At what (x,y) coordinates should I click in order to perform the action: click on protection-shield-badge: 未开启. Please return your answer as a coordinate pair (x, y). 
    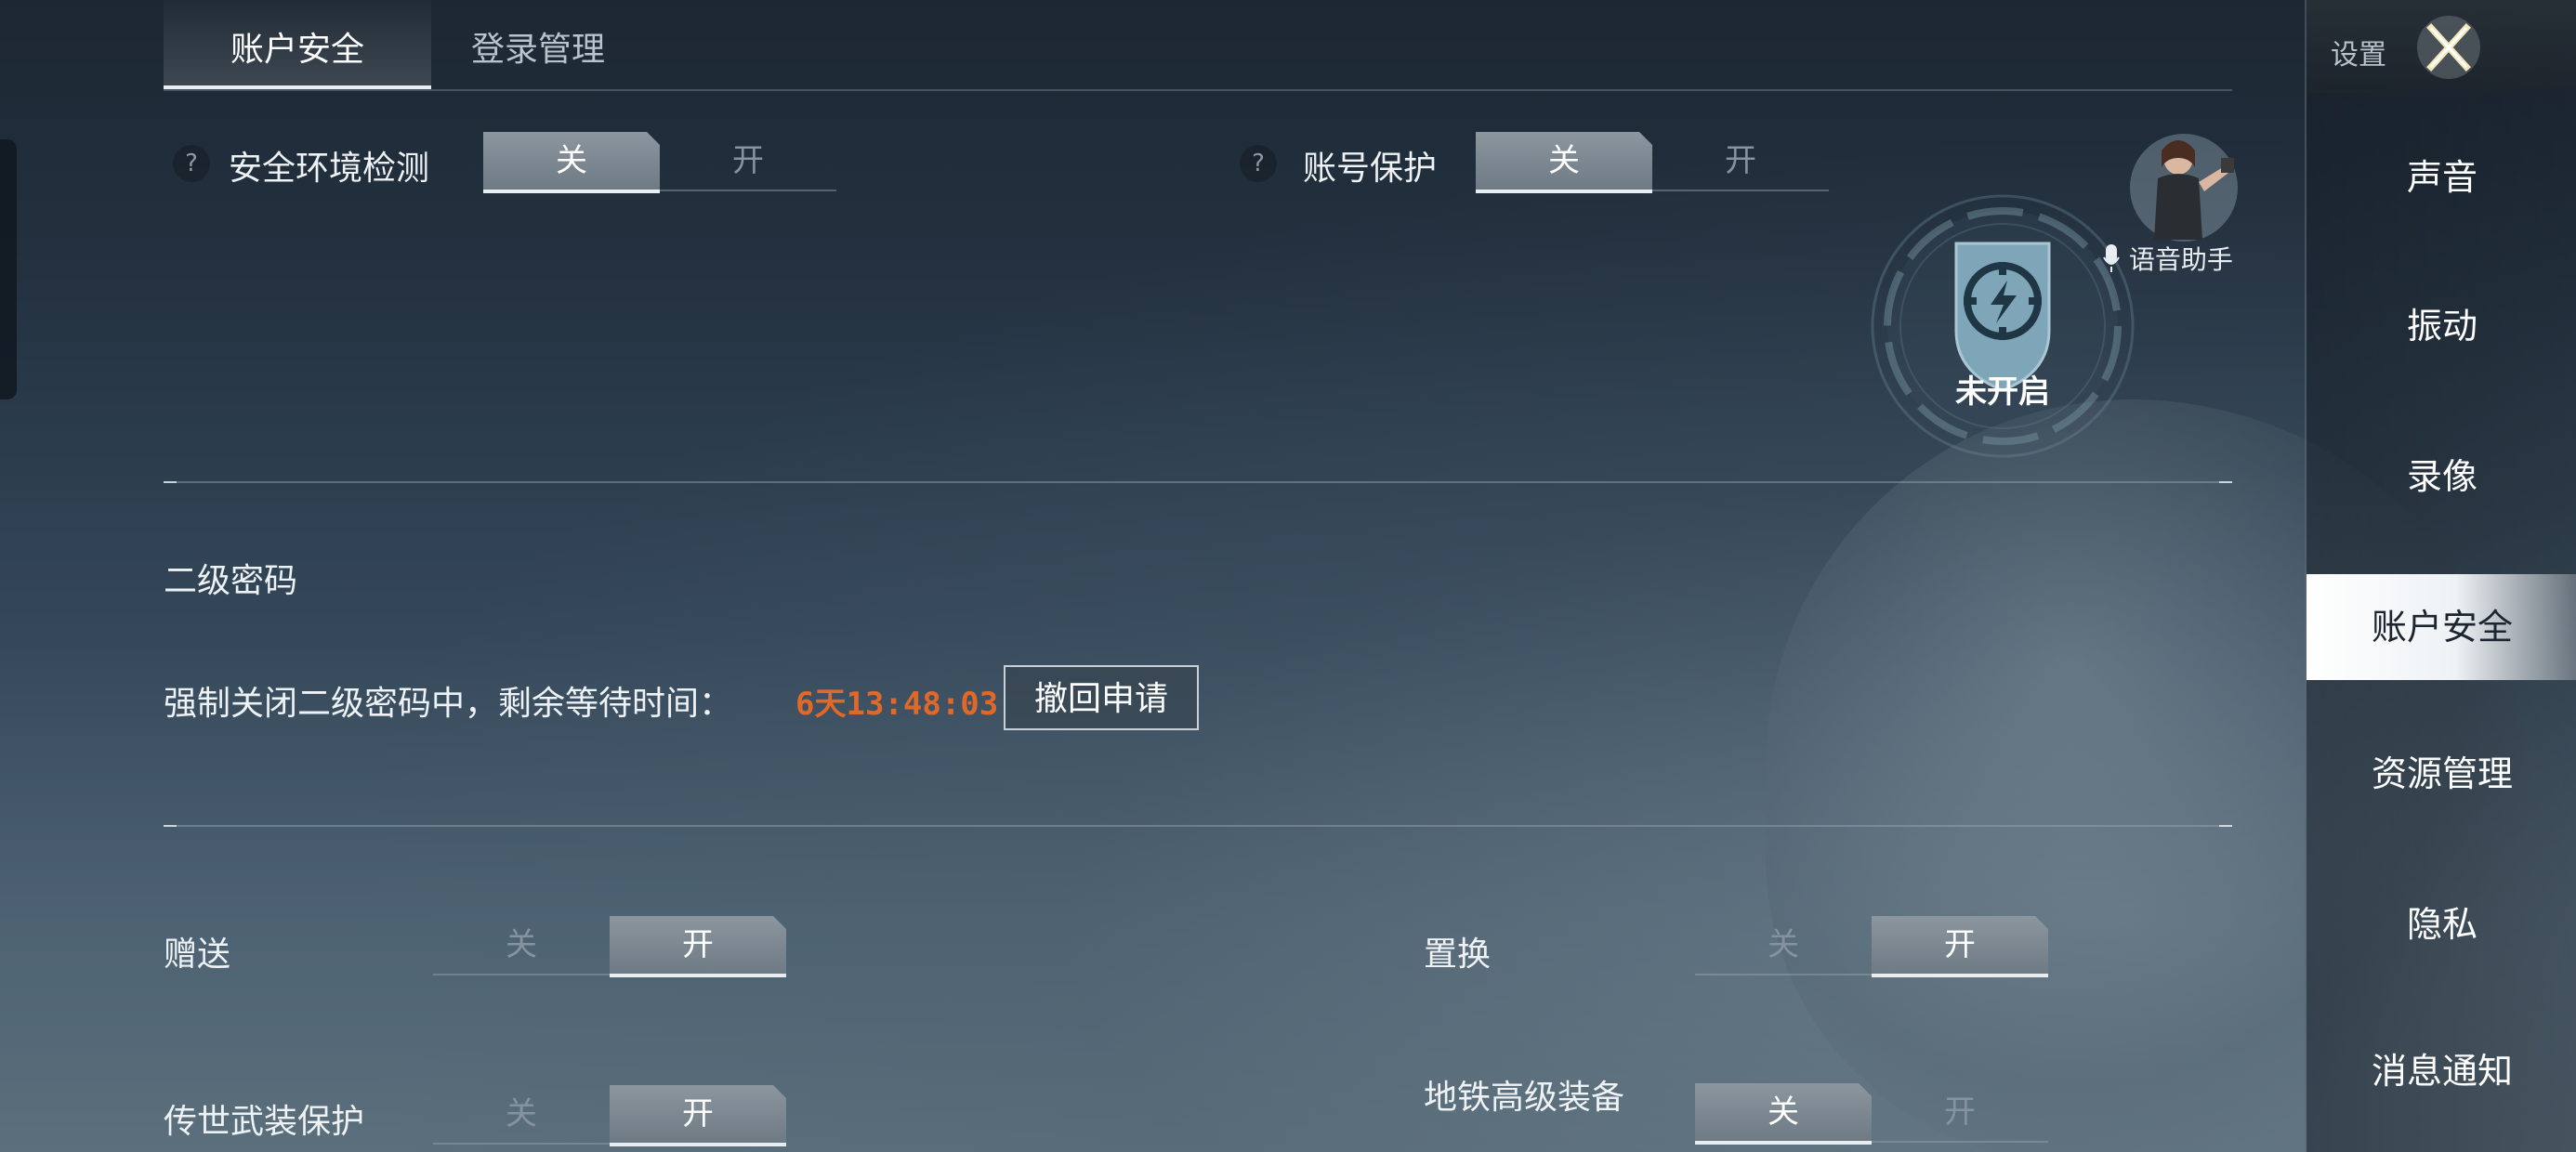
    Looking at the image, I should click on (2002, 326).